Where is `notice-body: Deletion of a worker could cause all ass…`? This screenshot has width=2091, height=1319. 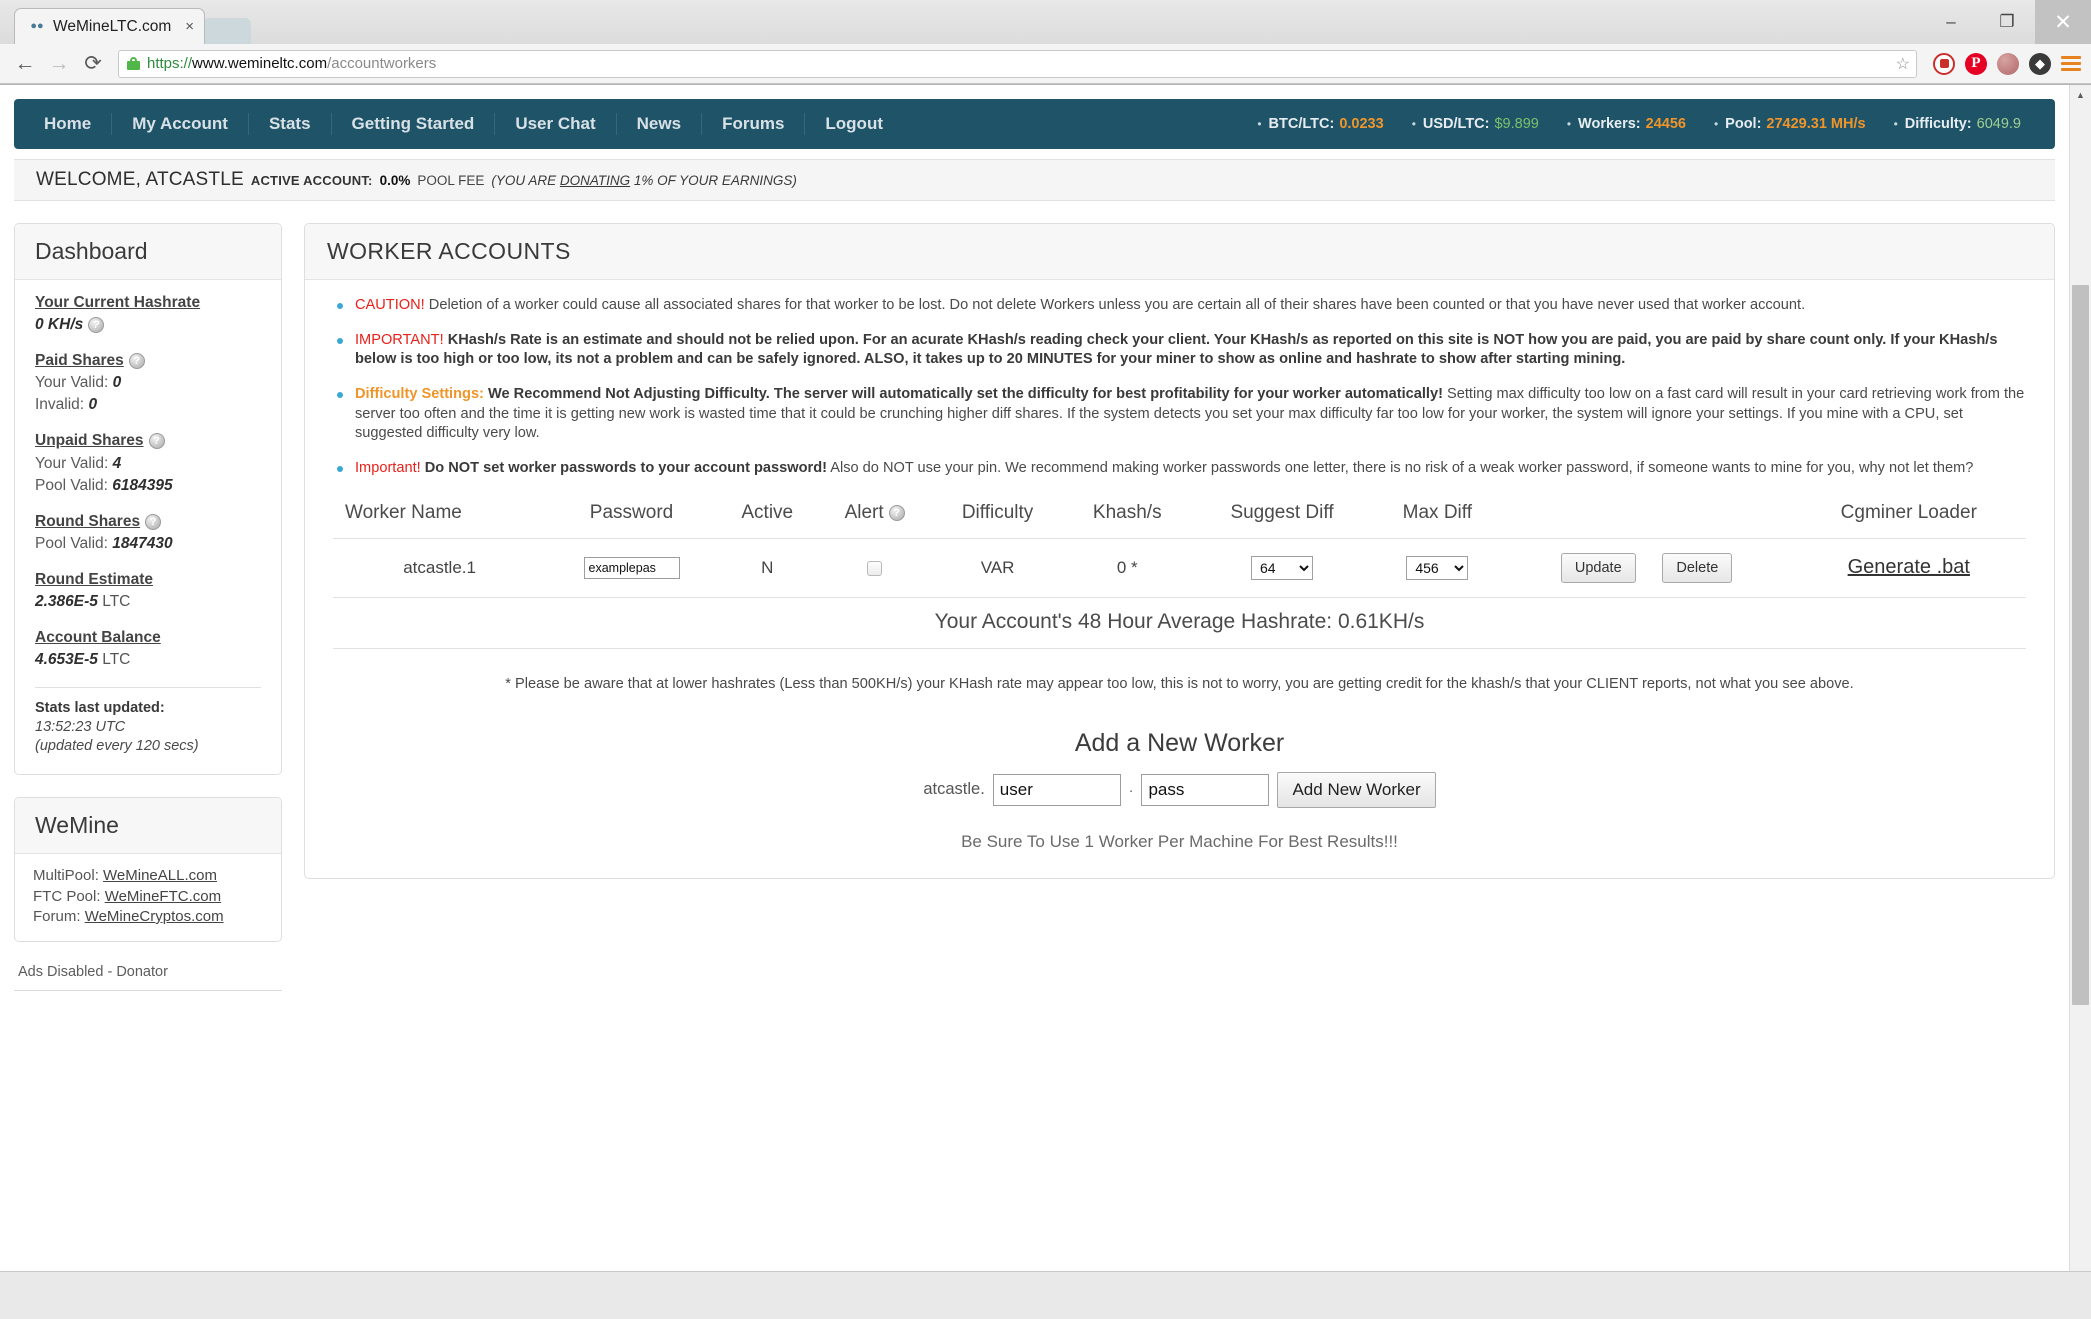 notice-body: Deletion of a worker could cause all ass… is located at coordinates (1115, 305).